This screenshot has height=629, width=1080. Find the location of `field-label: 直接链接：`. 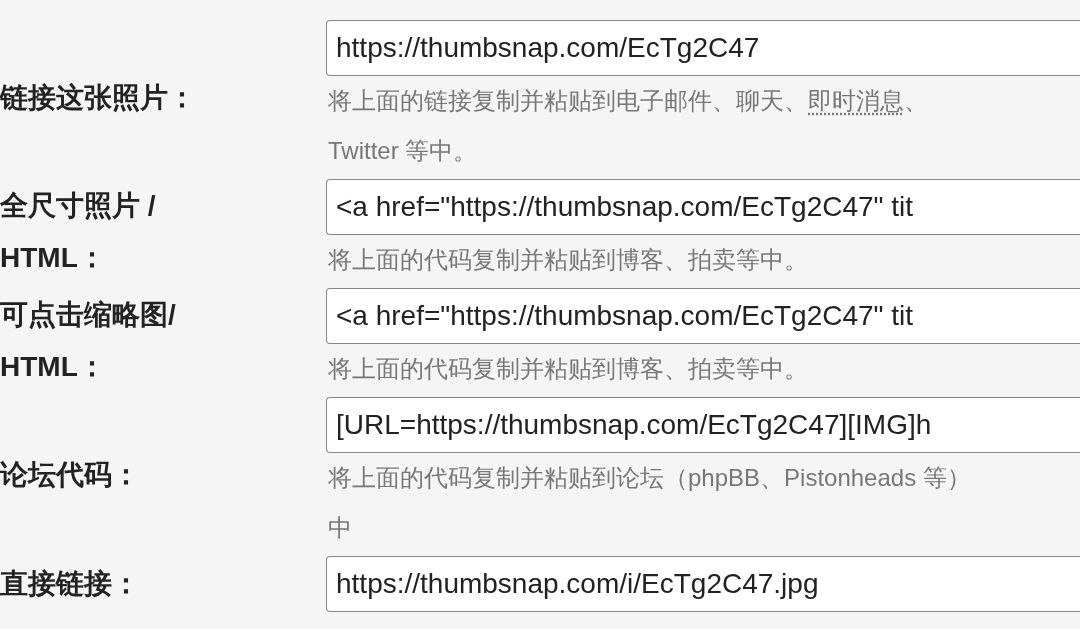

field-label: 直接链接： is located at coordinates (70, 584).